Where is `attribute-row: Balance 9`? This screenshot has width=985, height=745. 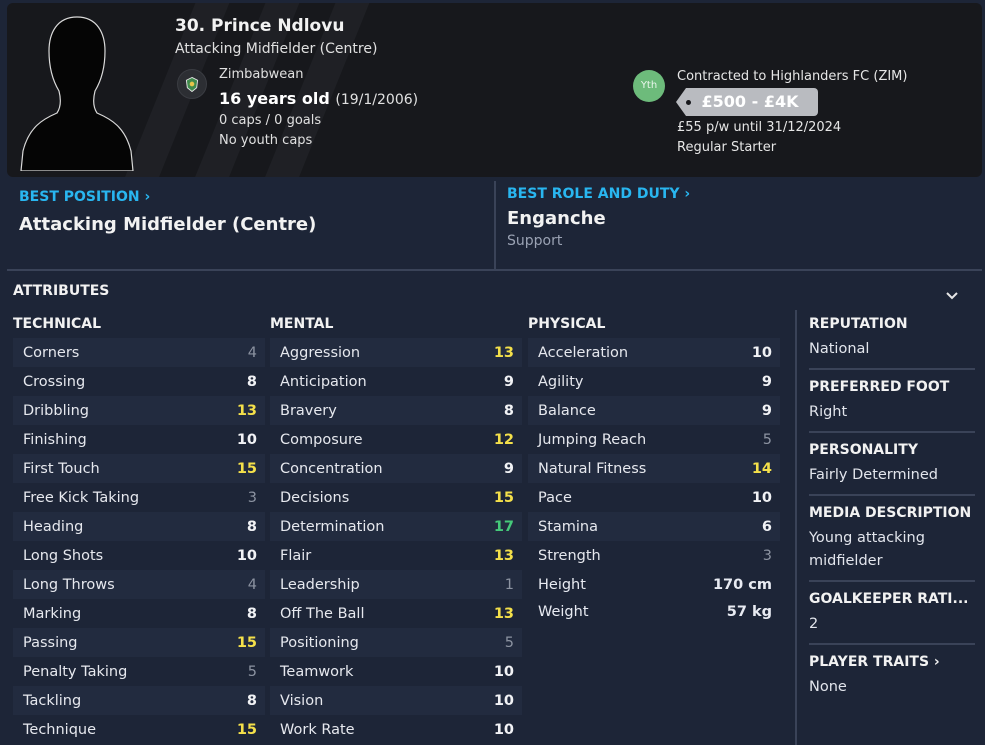
attribute-row: Balance 9 is located at coordinates (654, 410).